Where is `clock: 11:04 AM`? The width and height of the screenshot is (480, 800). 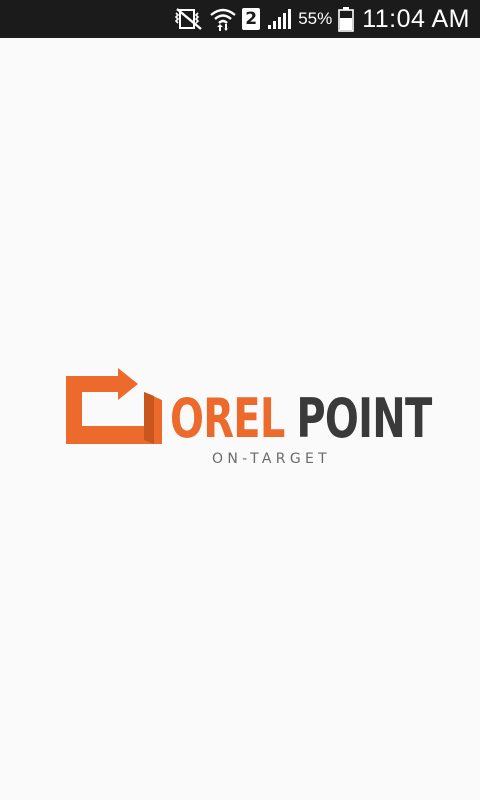
clock: 11:04 AM is located at coordinates (416, 18).